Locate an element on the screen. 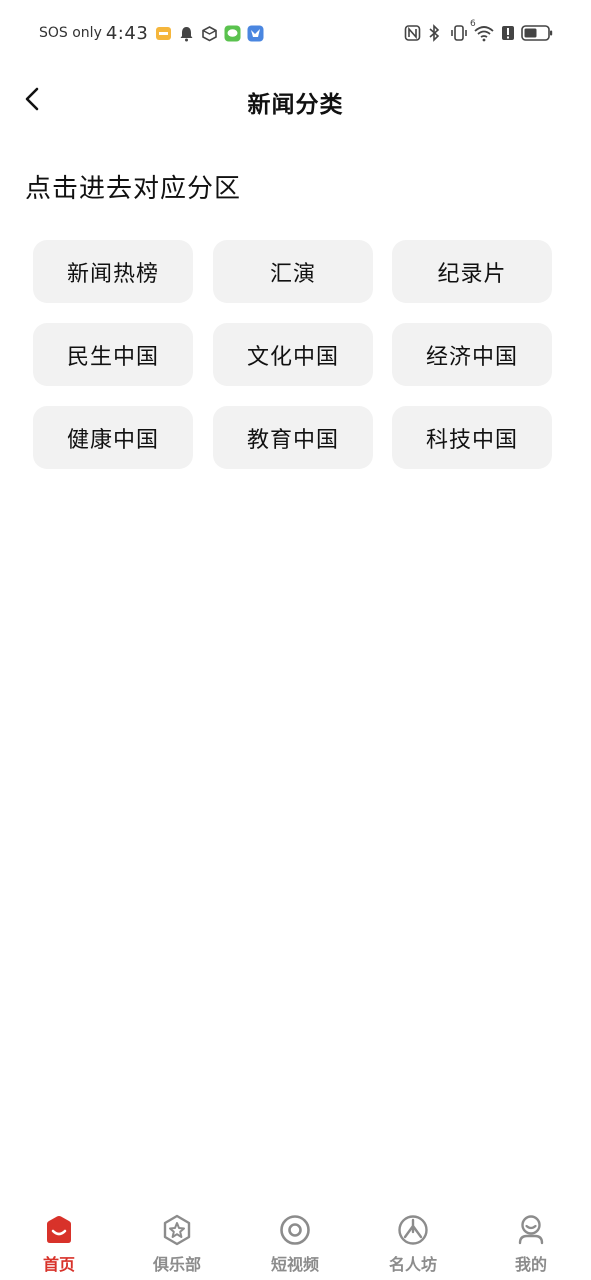 The width and height of the screenshot is (591, 1280). nav-label: 短视频 is located at coordinates (294, 1264).